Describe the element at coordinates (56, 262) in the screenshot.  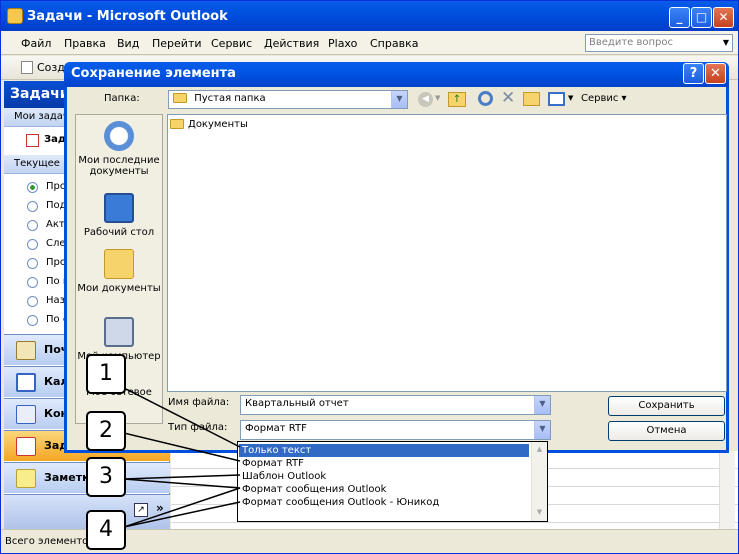
I see `view-label-5: Про` at that location.